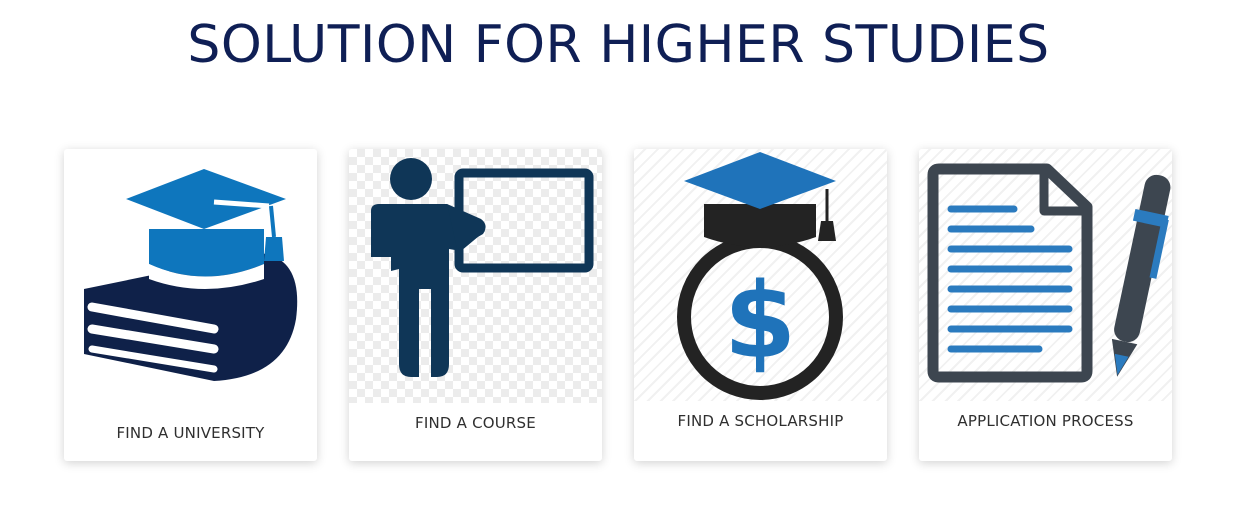 The width and height of the screenshot is (1247, 516). Describe the element at coordinates (482, 267) in the screenshot. I see `teacher-board-icon` at that location.